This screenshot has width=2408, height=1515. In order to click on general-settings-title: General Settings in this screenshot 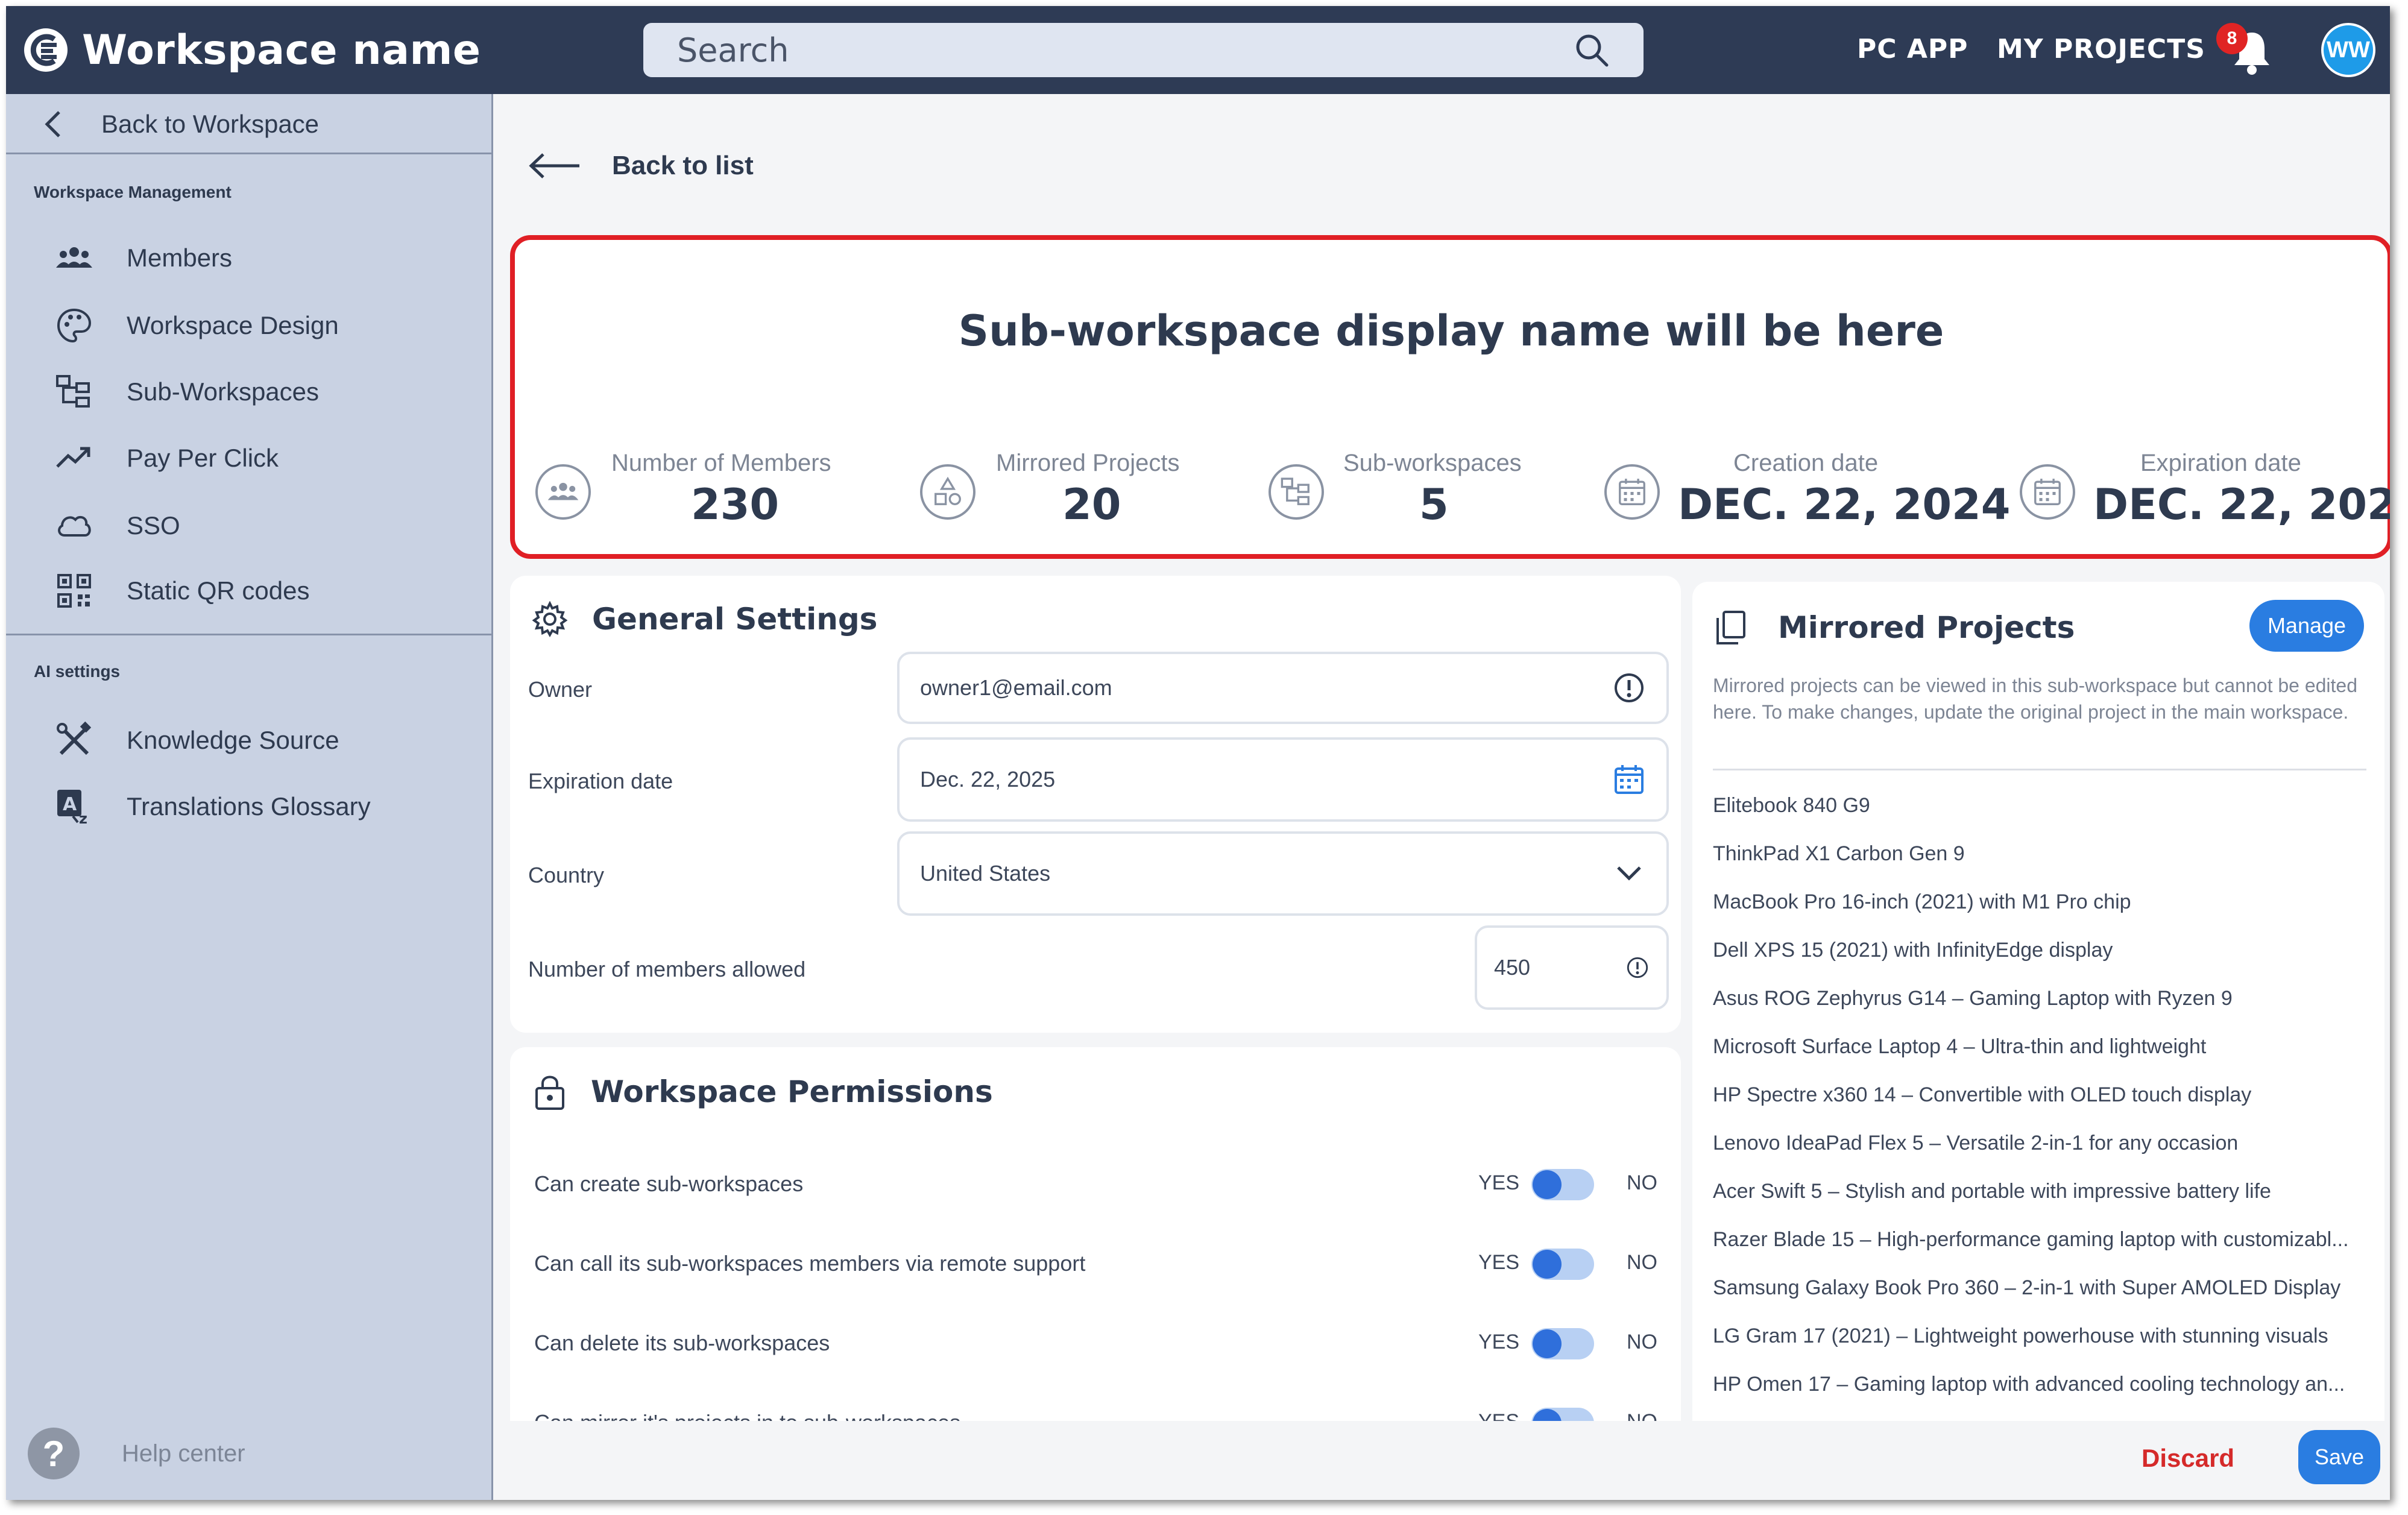, I will do `click(735, 620)`.